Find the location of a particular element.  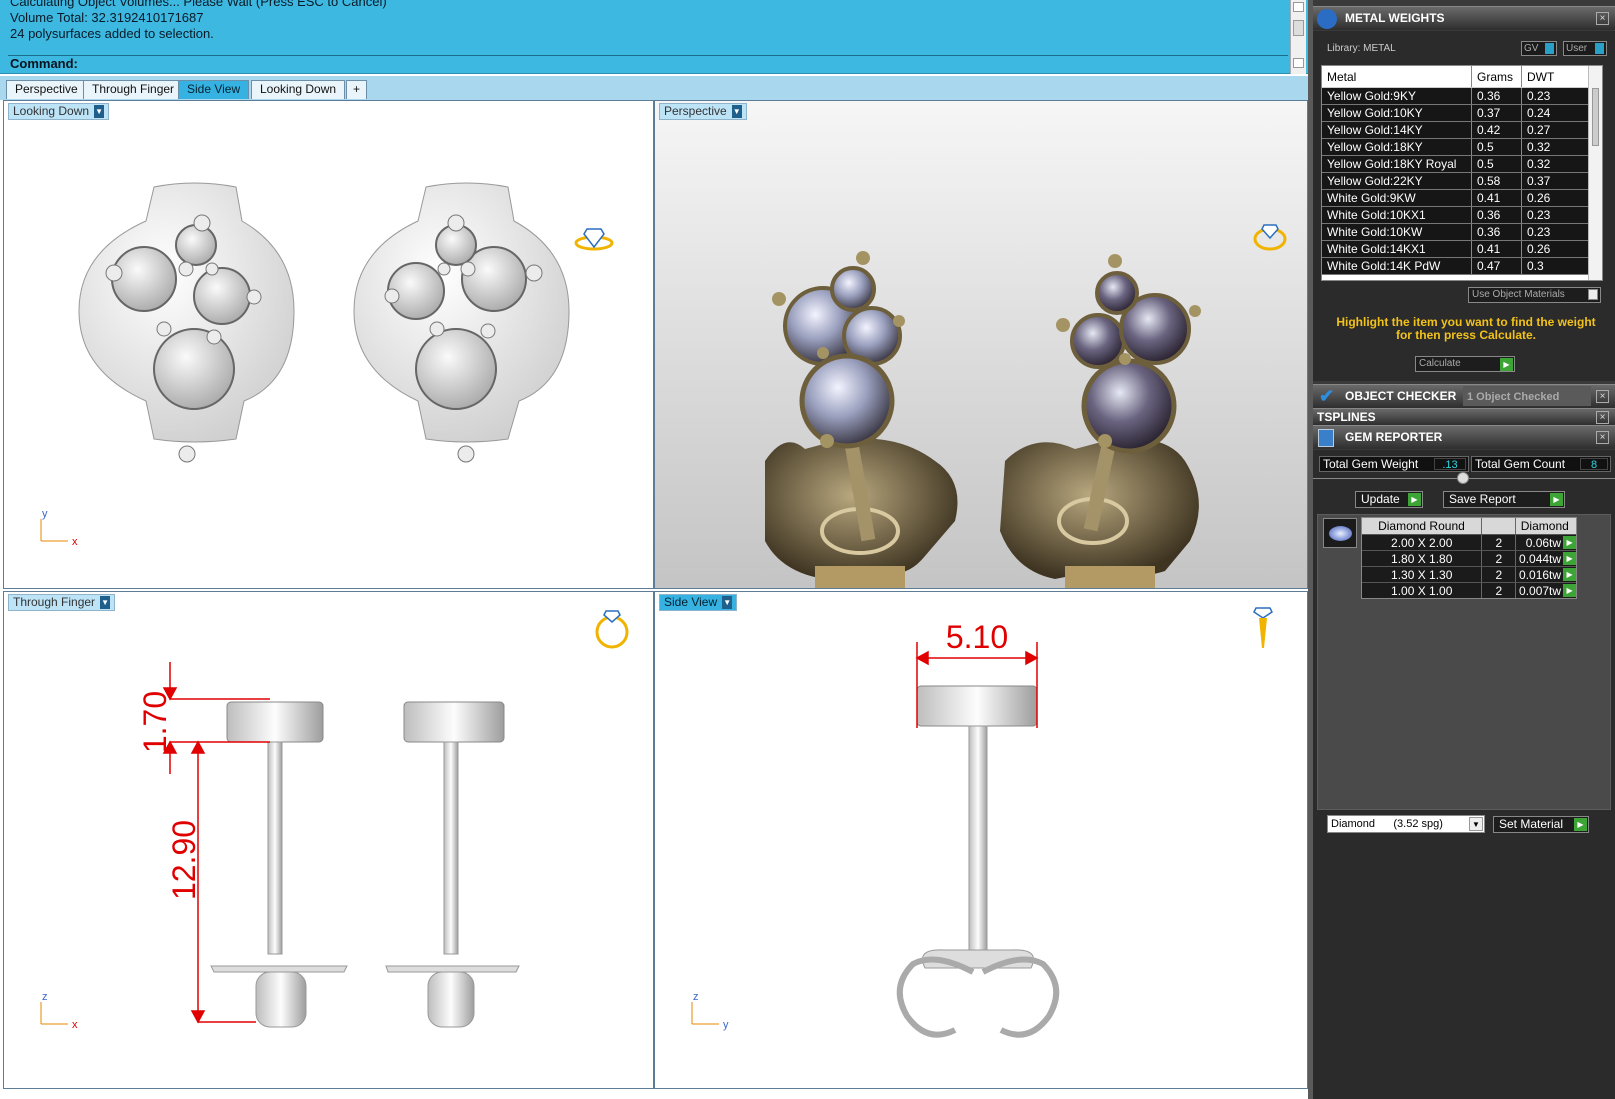

add-tab-button: + is located at coordinates (357, 89).